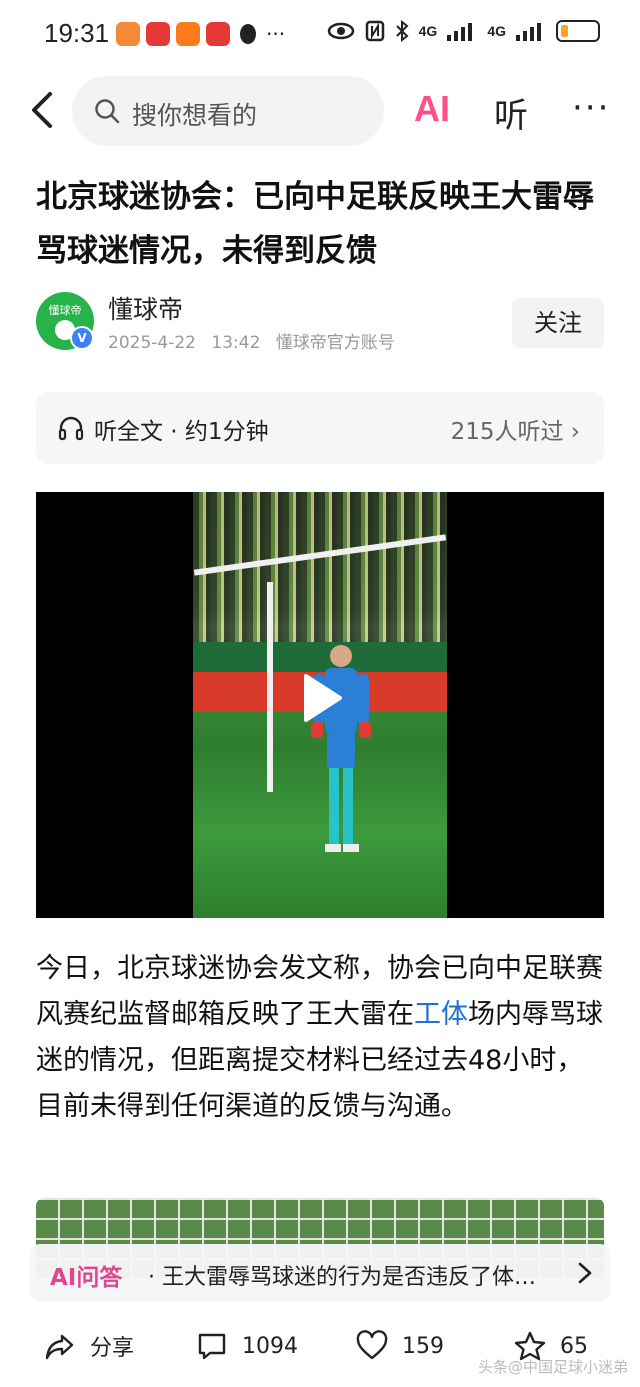 The image size is (640, 1387). What do you see at coordinates (212, 1346) in the screenshot?
I see `comment-icon` at bounding box center [212, 1346].